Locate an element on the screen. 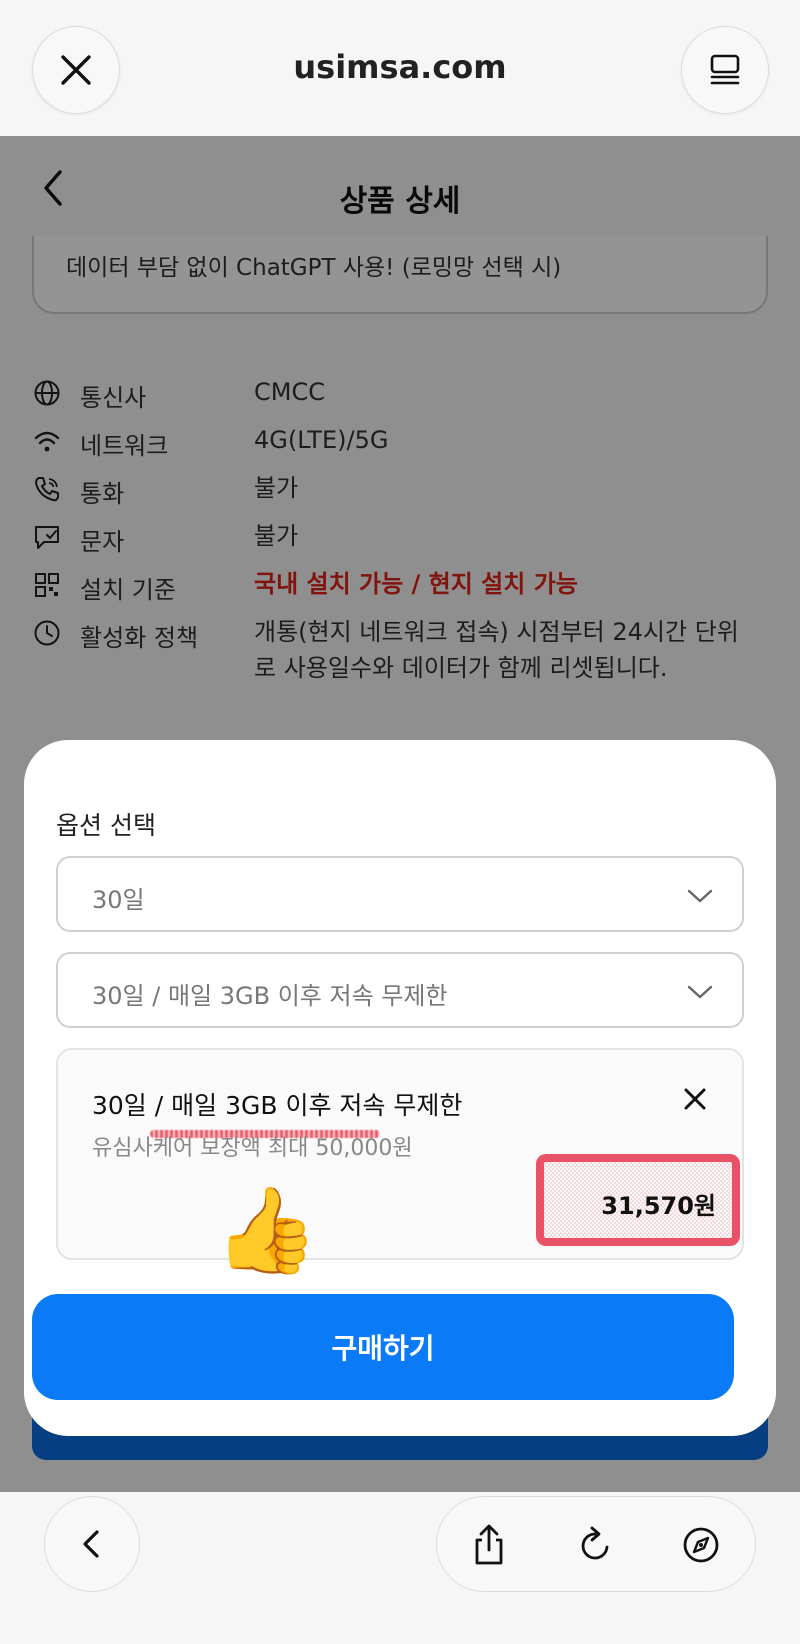 This screenshot has height=1644, width=800. browser-back-button is located at coordinates (92, 1544).